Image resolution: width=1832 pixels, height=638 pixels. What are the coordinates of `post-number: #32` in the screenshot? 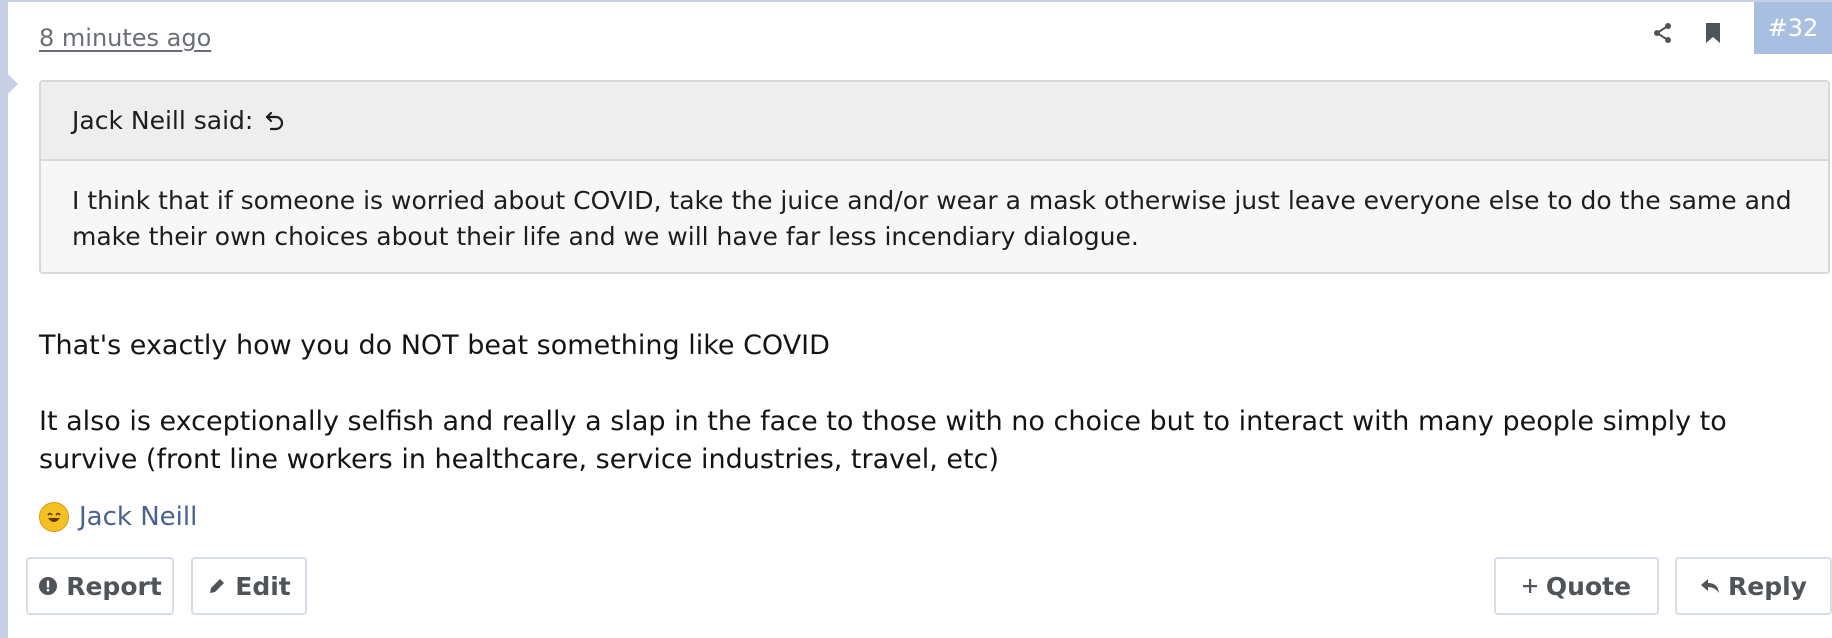 It's located at (1793, 28).